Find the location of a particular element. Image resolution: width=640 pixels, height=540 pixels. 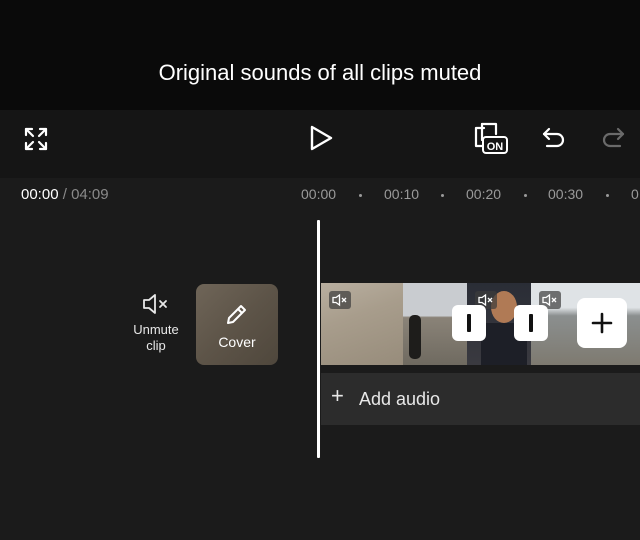

add-audio-label: Add audio is located at coordinates (400, 399).